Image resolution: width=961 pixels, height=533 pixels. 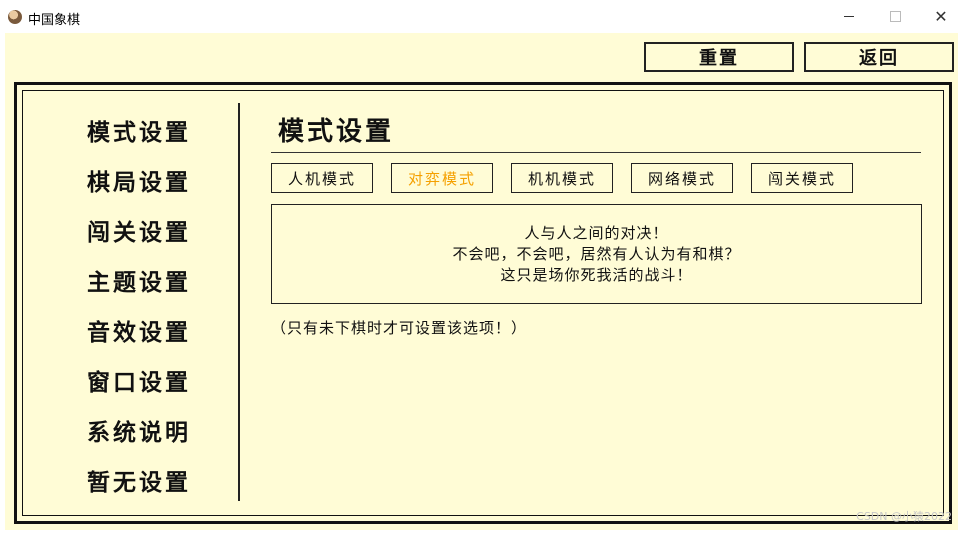 I want to click on maximize-button, so click(x=895, y=16).